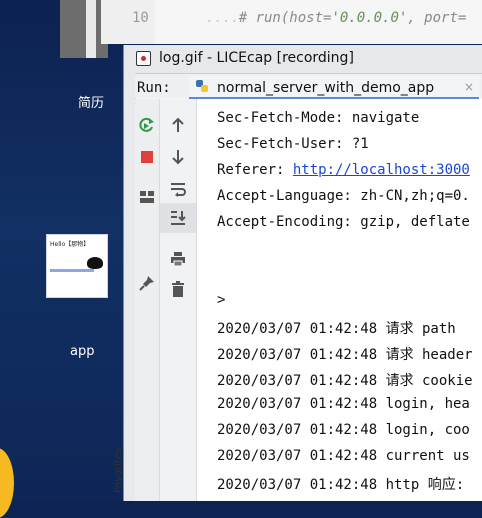  I want to click on run-tab: normal_server_with_demo_app ×, so click(334, 88).